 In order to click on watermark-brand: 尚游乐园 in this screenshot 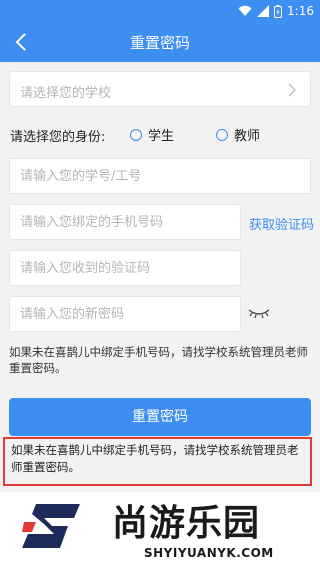, I will do `click(186, 523)`.